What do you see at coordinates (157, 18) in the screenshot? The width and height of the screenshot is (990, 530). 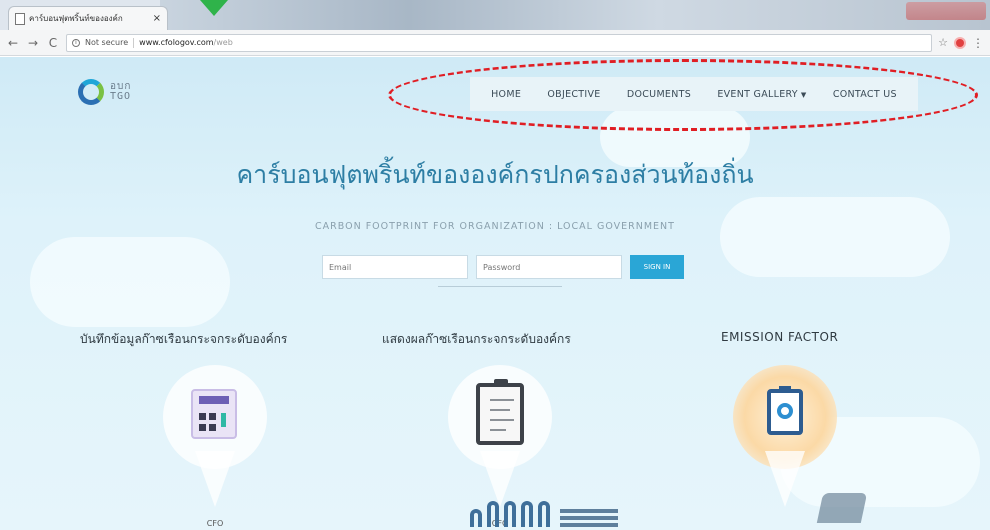 I see `tab-close-icon: ×` at bounding box center [157, 18].